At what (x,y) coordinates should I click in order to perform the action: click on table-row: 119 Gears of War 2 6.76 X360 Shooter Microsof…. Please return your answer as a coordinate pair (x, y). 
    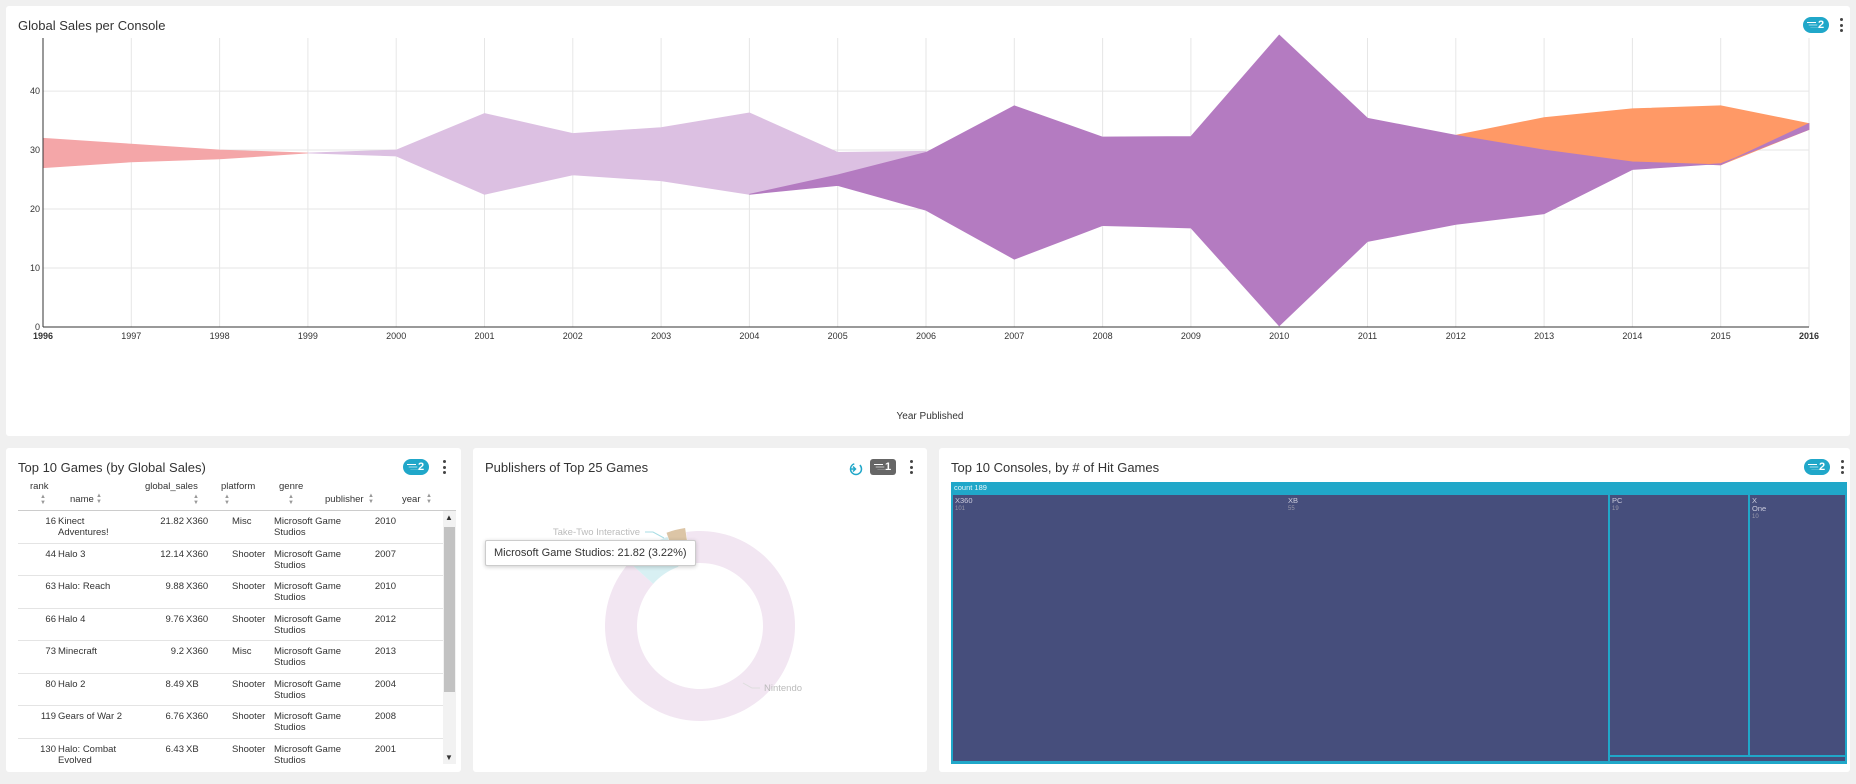
    Looking at the image, I should click on (237, 722).